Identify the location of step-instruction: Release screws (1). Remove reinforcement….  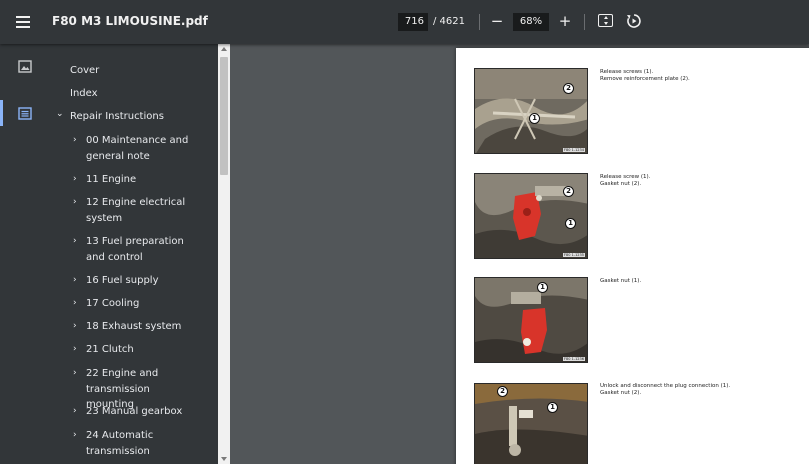
(645, 76).